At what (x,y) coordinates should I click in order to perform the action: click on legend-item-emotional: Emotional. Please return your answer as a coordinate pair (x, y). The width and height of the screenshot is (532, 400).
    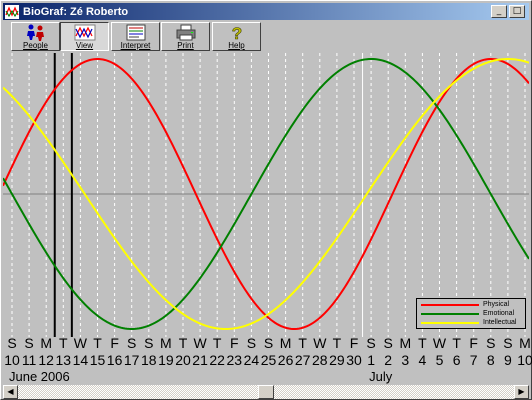
    Looking at the image, I should click on (467, 313).